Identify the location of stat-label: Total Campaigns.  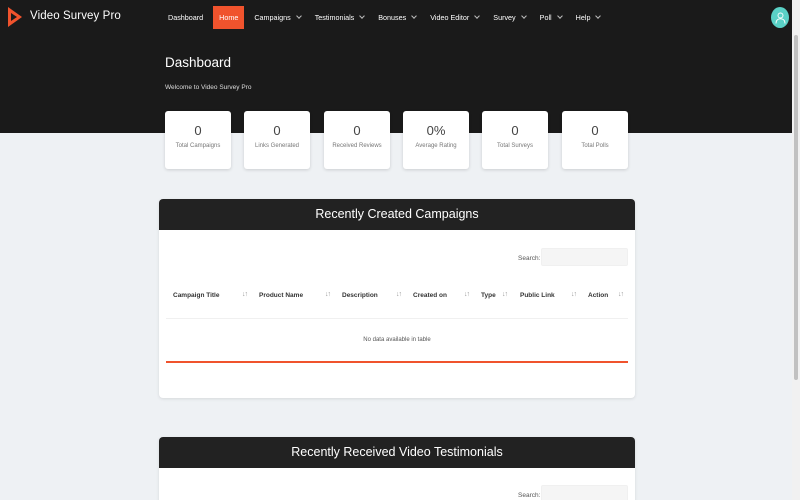
(198, 146).